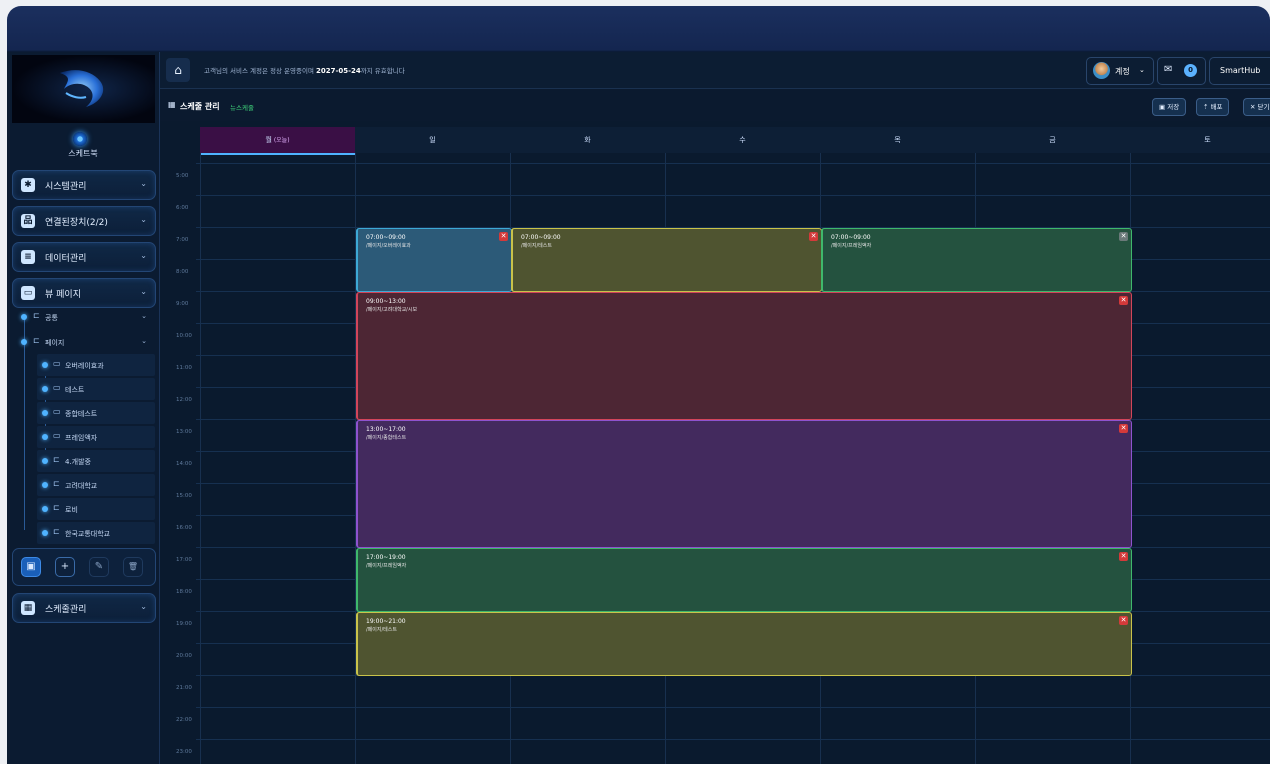 This screenshot has width=1270, height=764. I want to click on event-time: 09:00~13:00, so click(386, 301).